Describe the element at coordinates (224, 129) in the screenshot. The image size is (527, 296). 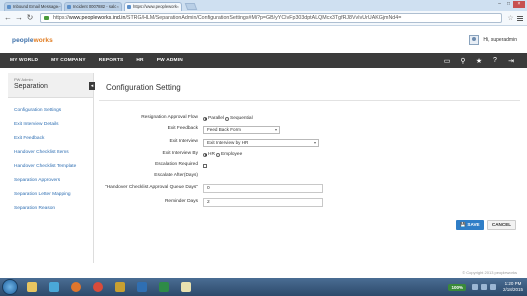
I see `exit-feedback-value: Feed Back Form` at that location.